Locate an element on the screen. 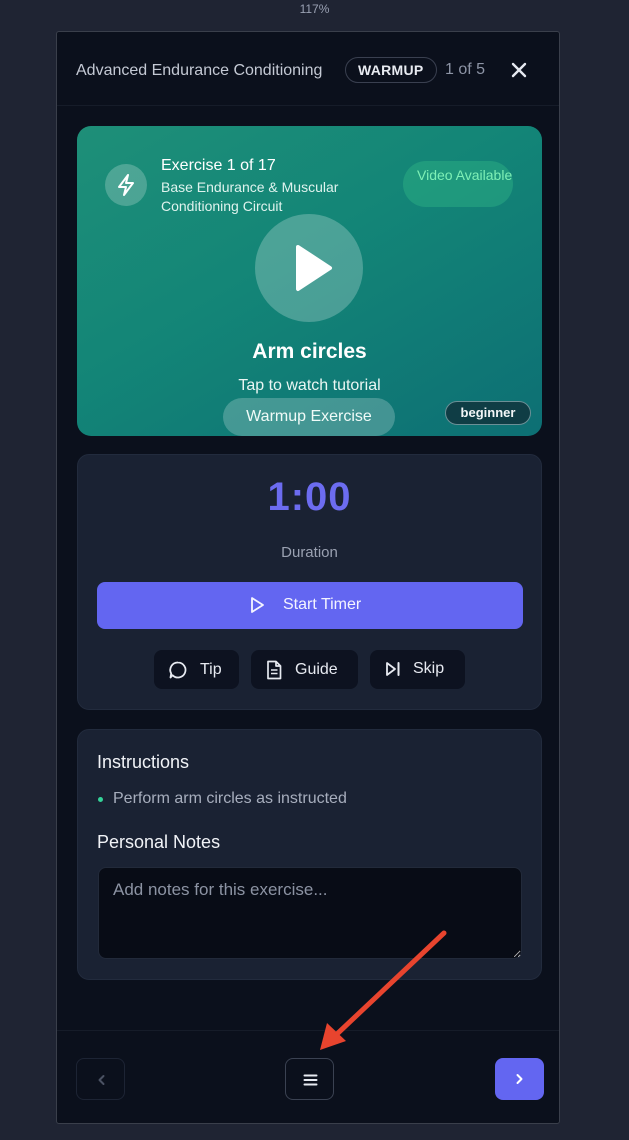  personal-notes-title: Personal Notes is located at coordinates (159, 842).